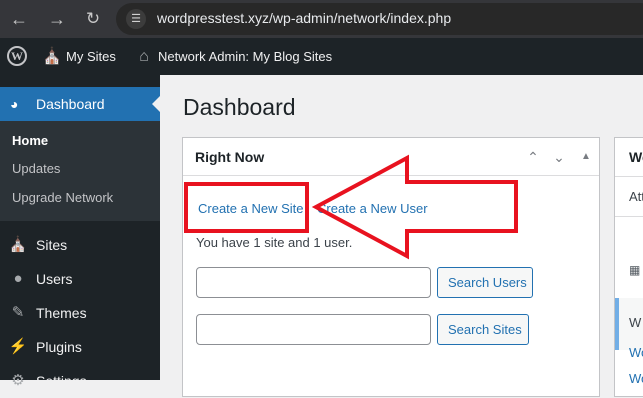 The height and width of the screenshot is (398, 643). I want to click on current-menu-arrow, so click(156, 104).